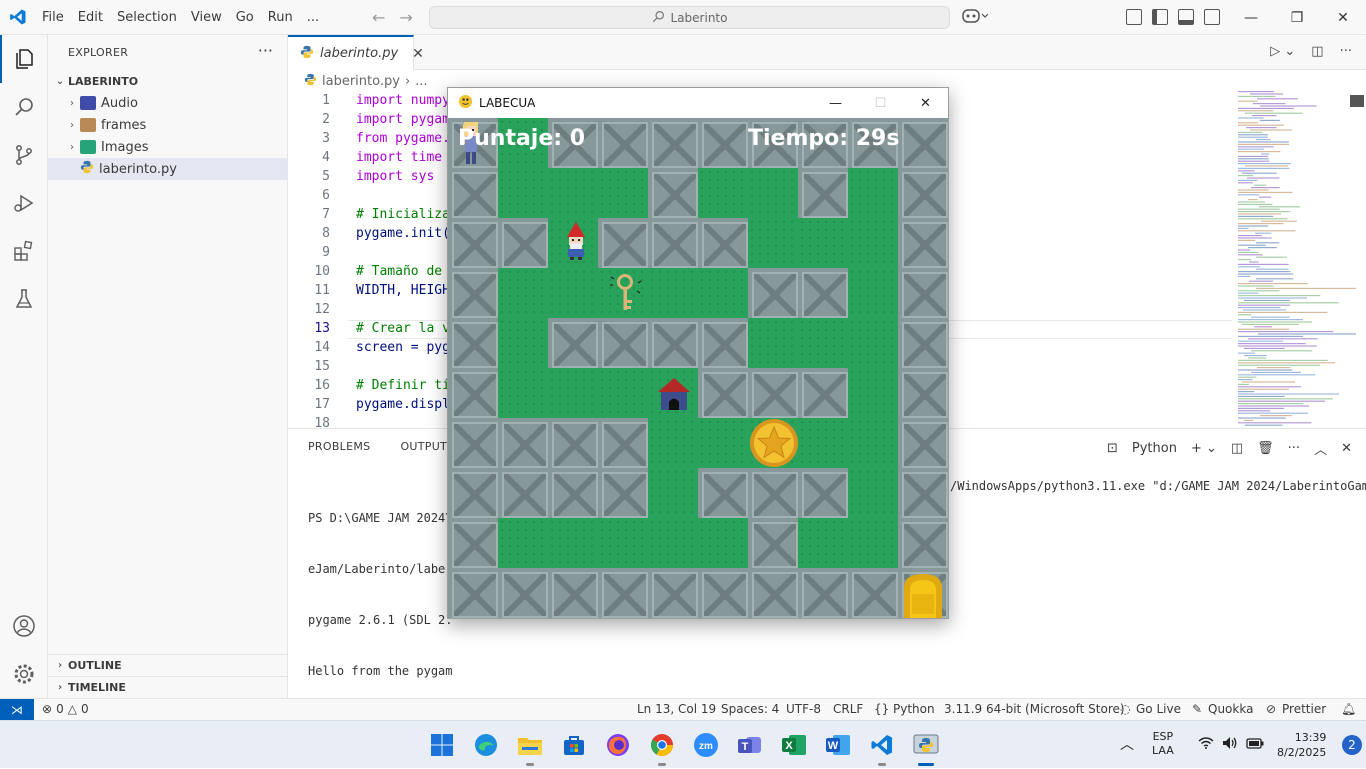 The image size is (1366, 769). I want to click on notification-badge: 2, so click(1352, 745).